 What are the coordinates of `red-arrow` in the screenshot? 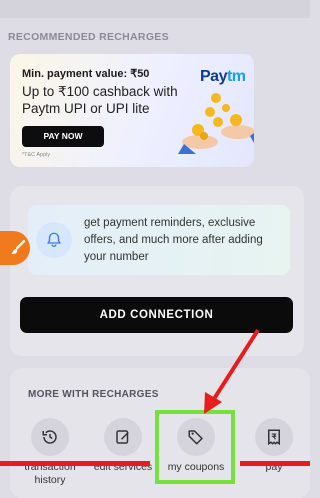 It's located at (232, 371).